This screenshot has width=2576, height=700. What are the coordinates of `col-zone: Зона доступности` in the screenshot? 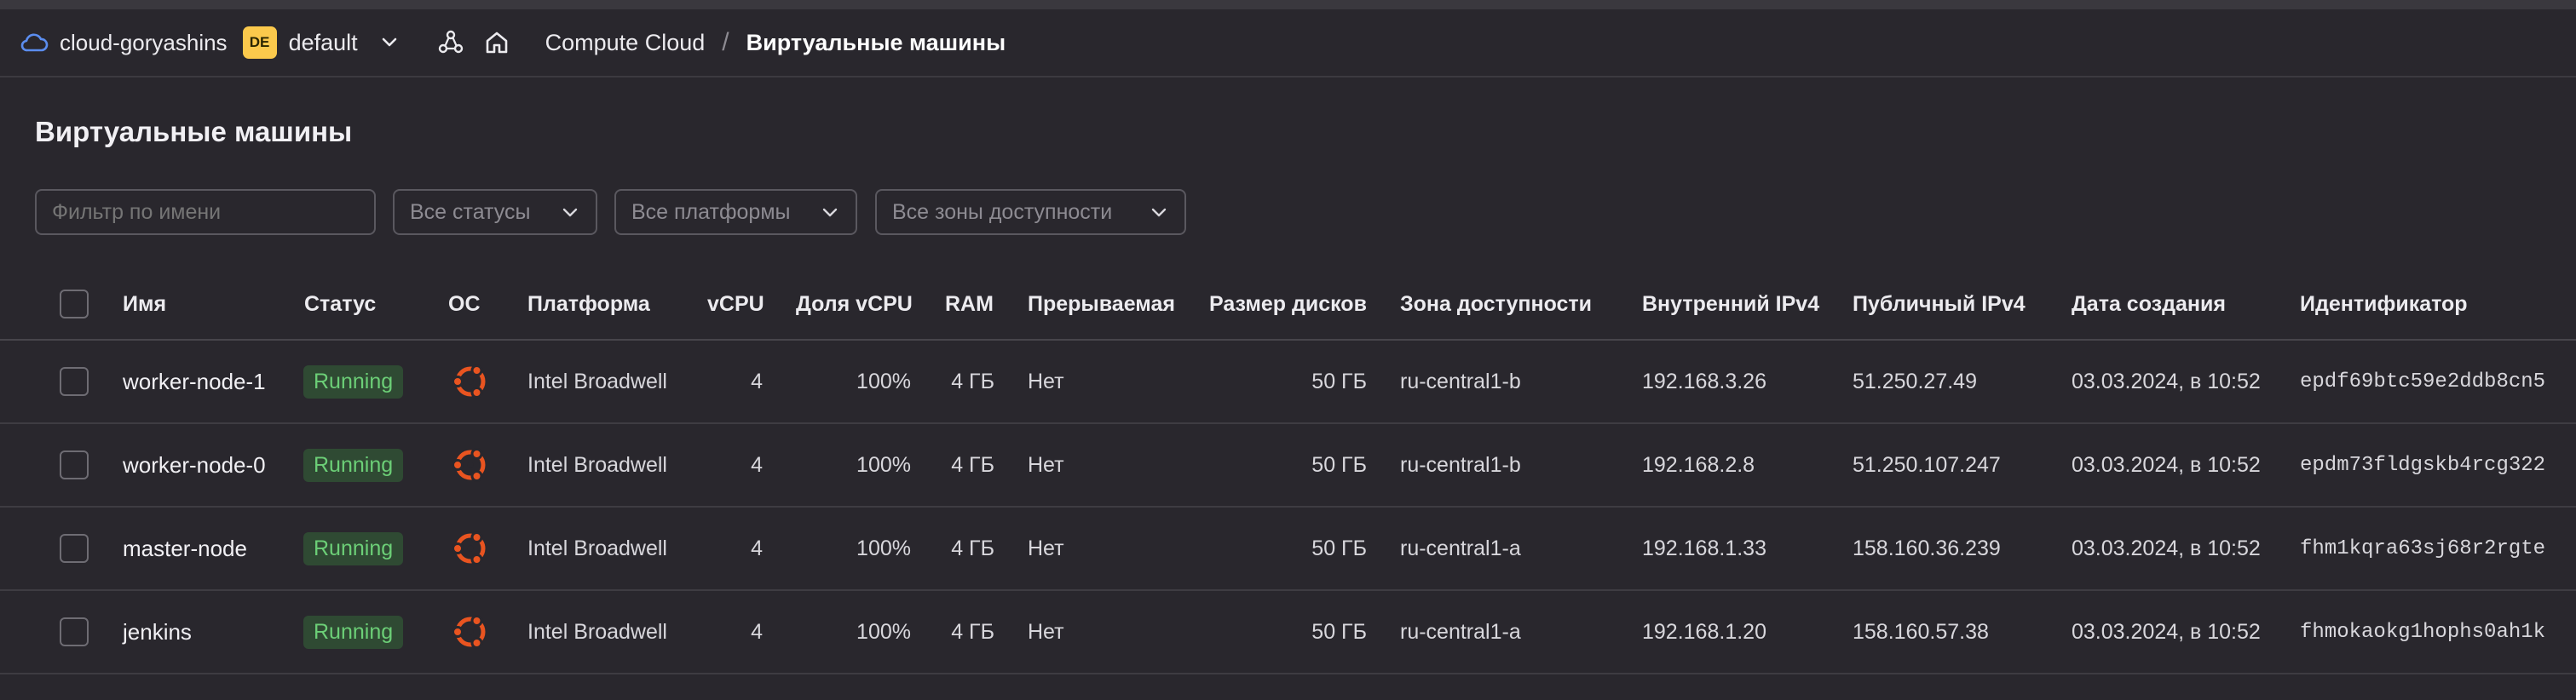 It's located at (1496, 304).